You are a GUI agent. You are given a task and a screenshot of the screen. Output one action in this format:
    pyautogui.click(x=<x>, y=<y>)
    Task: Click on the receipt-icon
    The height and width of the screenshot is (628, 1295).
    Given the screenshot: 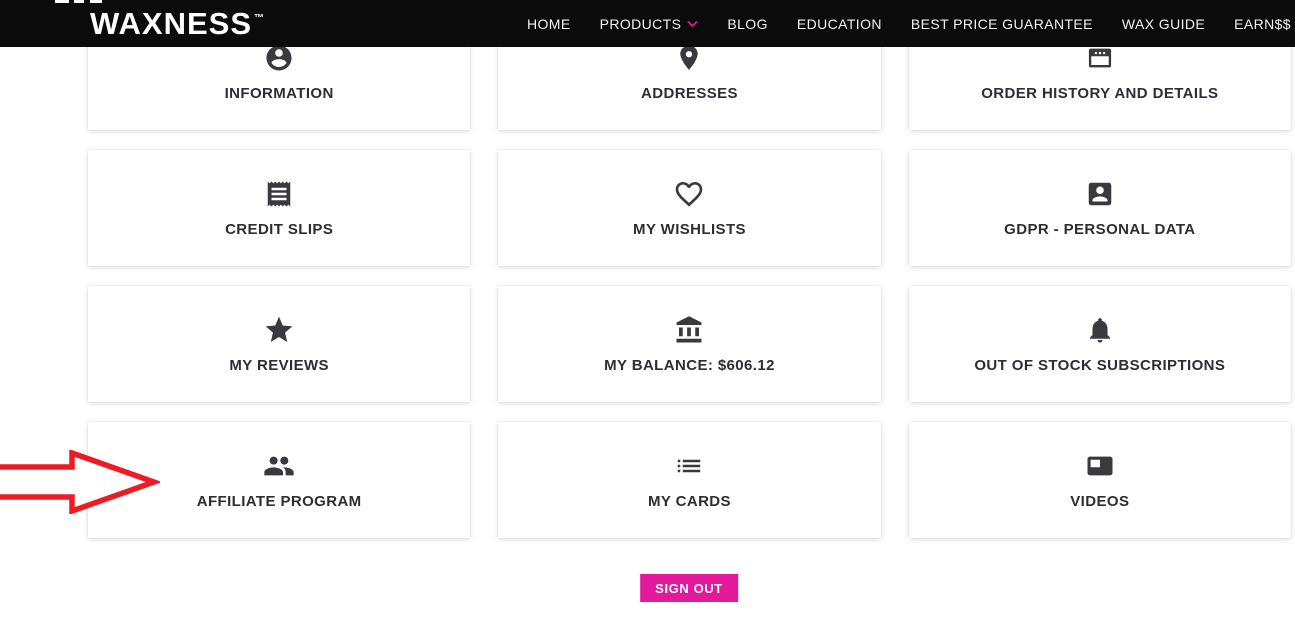 What is the action you would take?
    pyautogui.click(x=279, y=194)
    